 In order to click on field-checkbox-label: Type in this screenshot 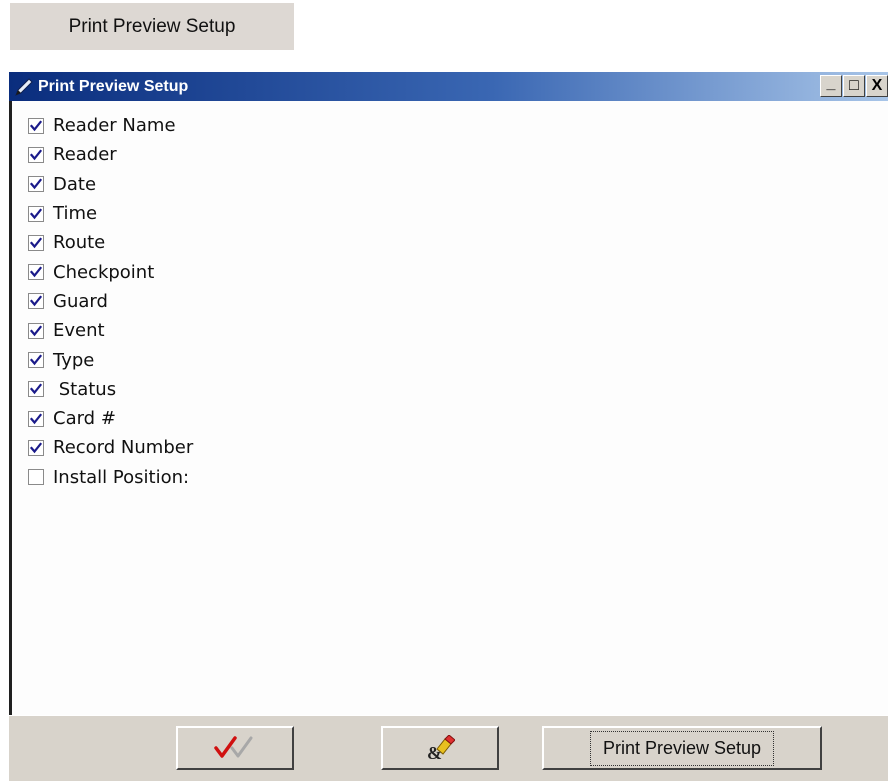, I will do `click(74, 360)`.